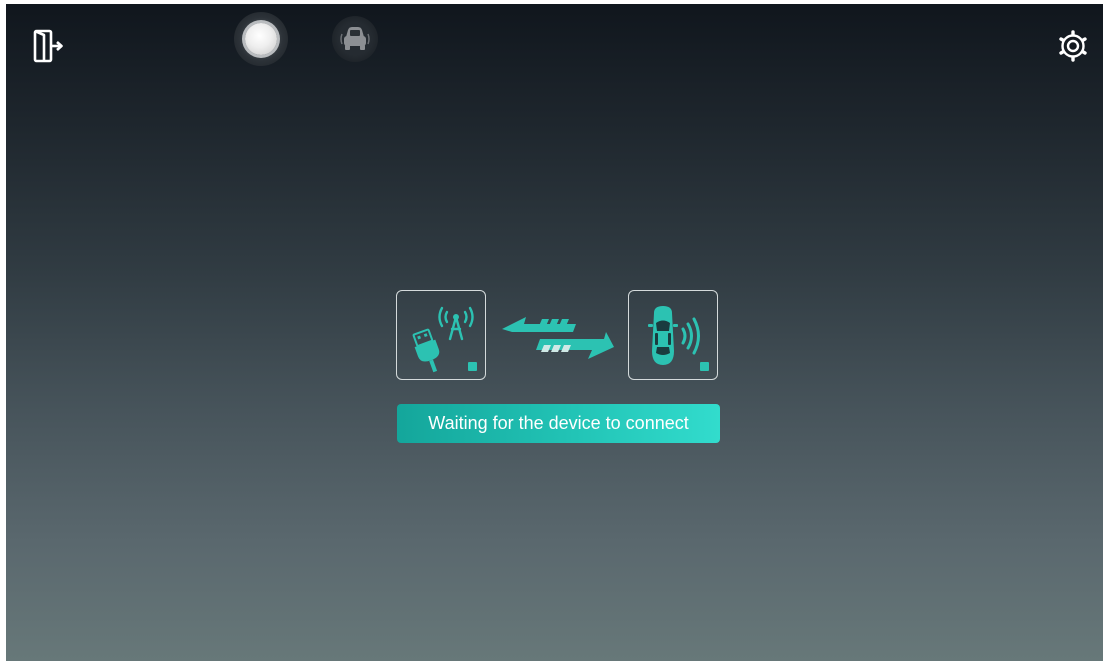  I want to click on exit-button, so click(48, 46).